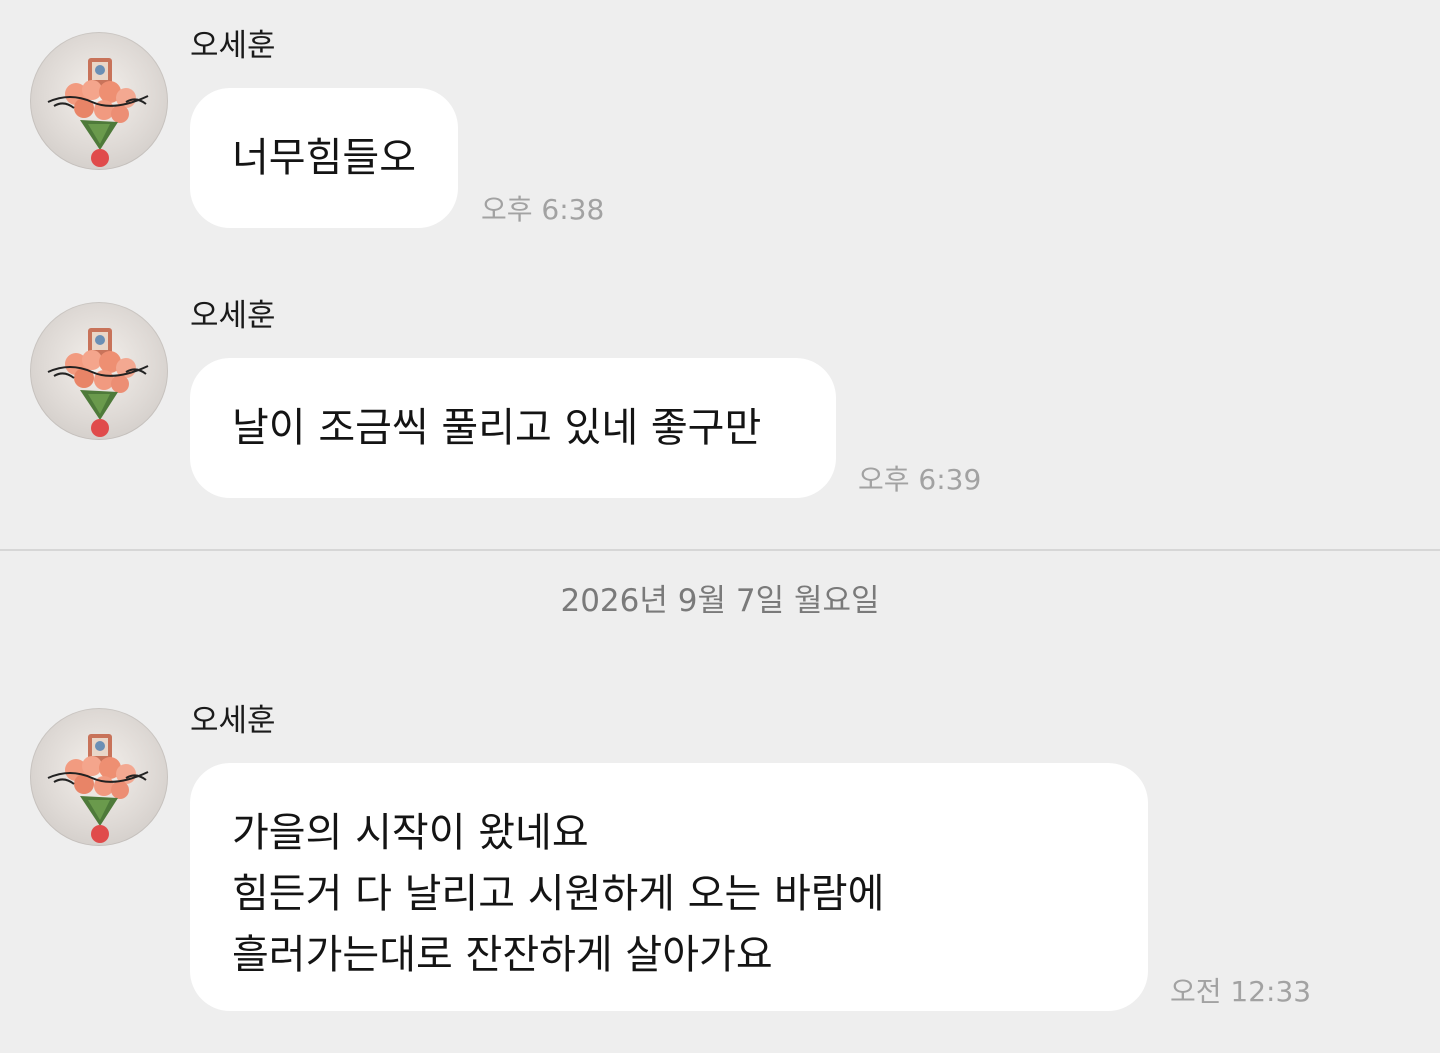 The image size is (1440, 1053). I want to click on message-text: 너무힘들오, so click(324, 158).